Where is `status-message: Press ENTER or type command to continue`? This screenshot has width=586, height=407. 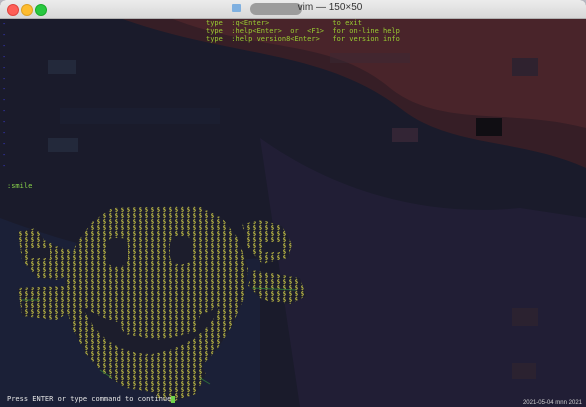
status-message: Press ENTER or type command to continue is located at coordinates (89, 399).